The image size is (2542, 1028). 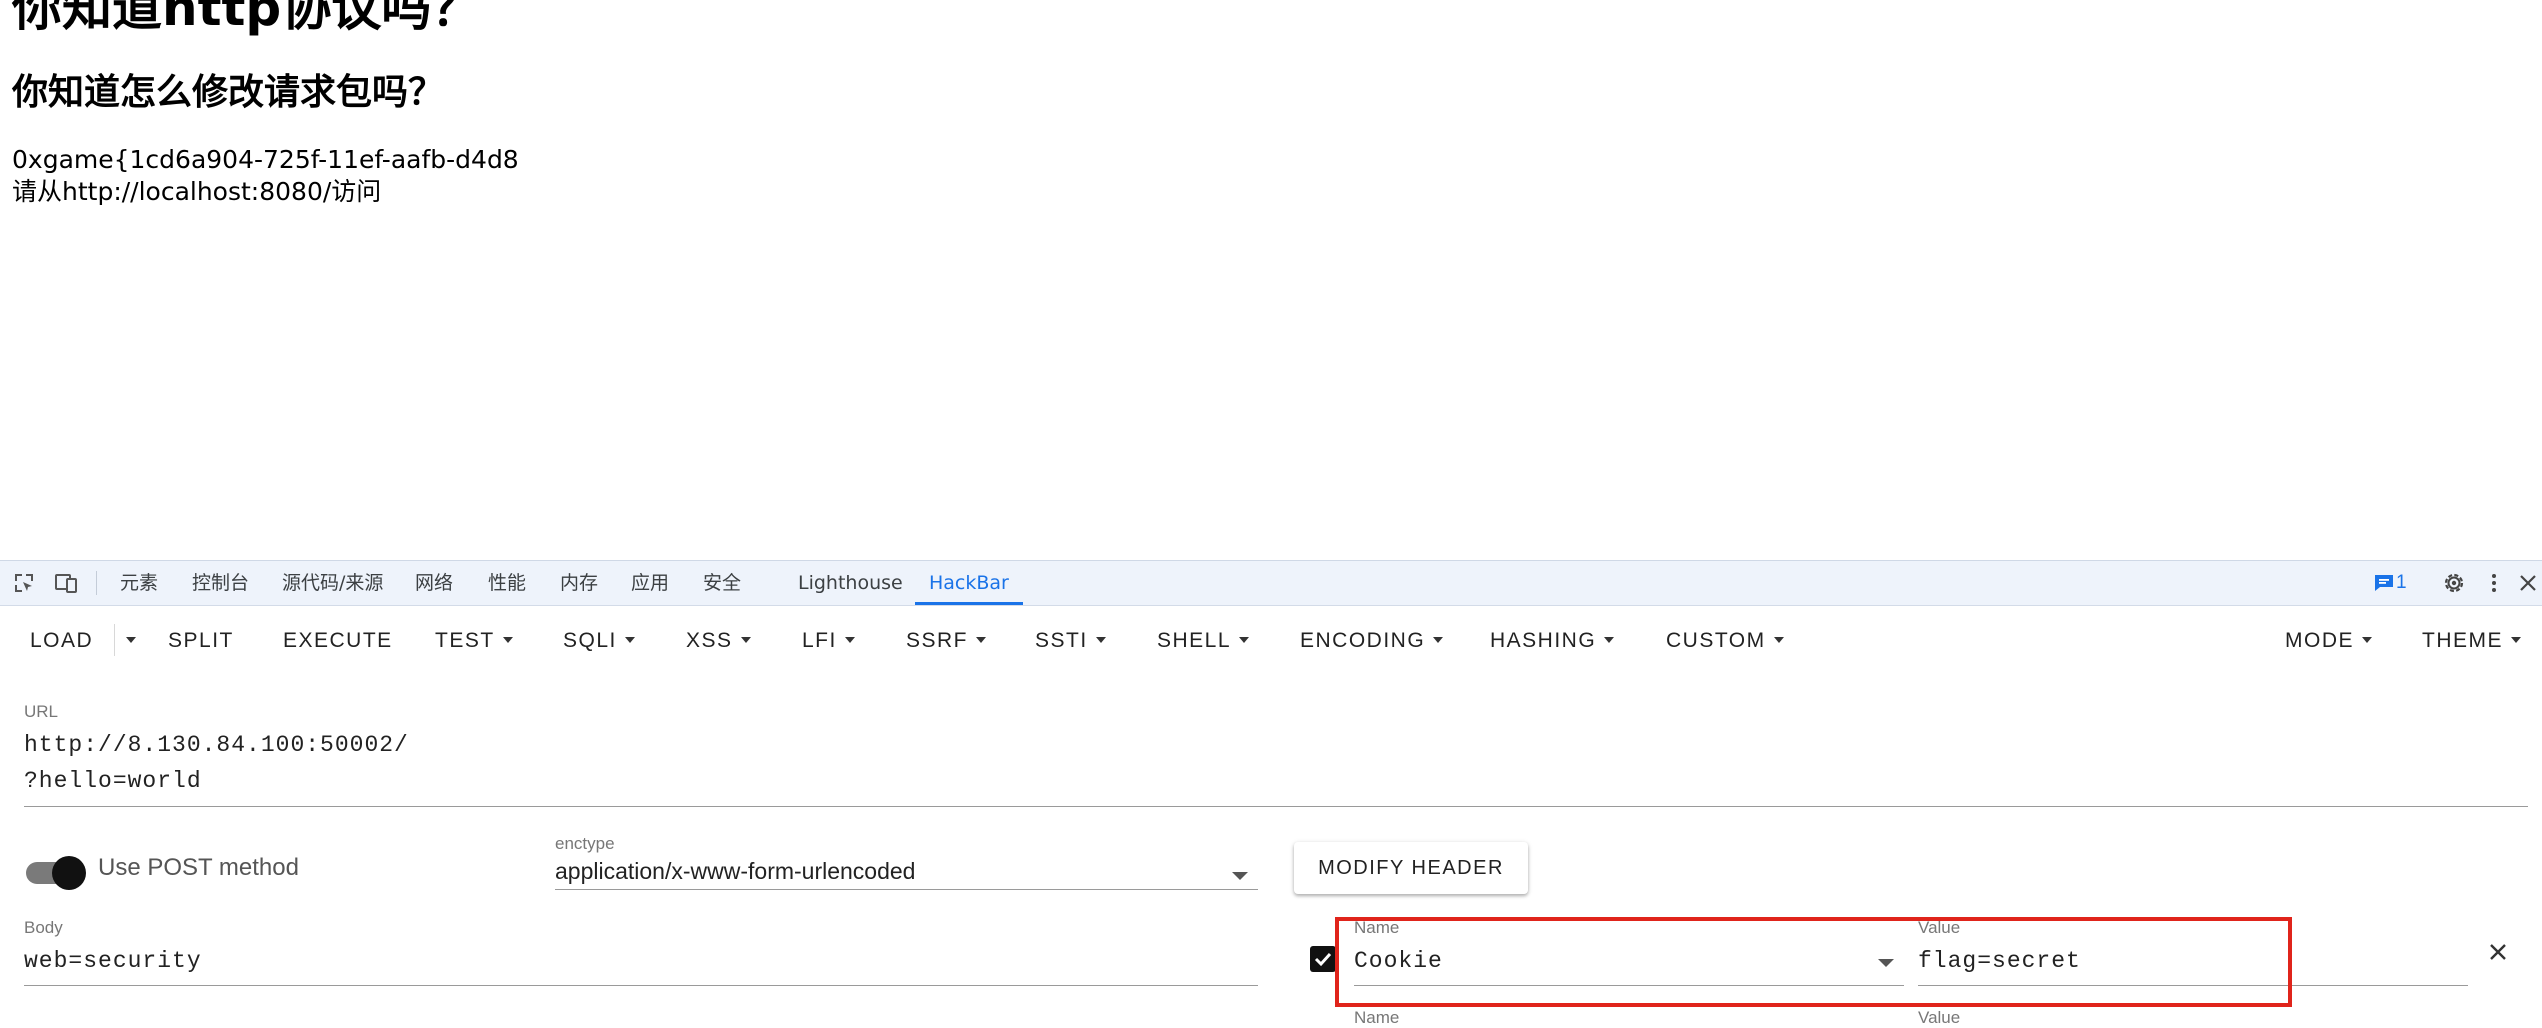 What do you see at coordinates (1939, 1017) in the screenshot?
I see `header2-value-label: Value` at bounding box center [1939, 1017].